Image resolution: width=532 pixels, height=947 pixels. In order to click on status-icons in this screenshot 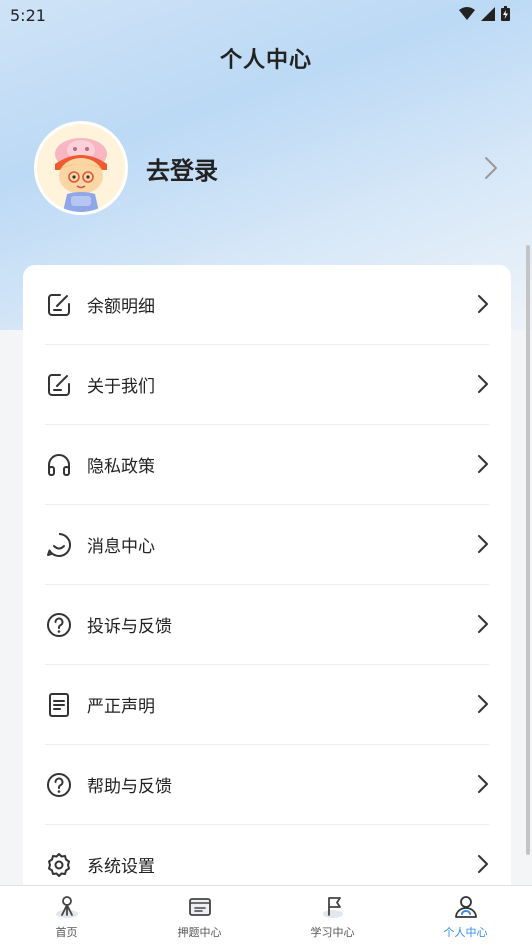, I will do `click(484, 13)`.